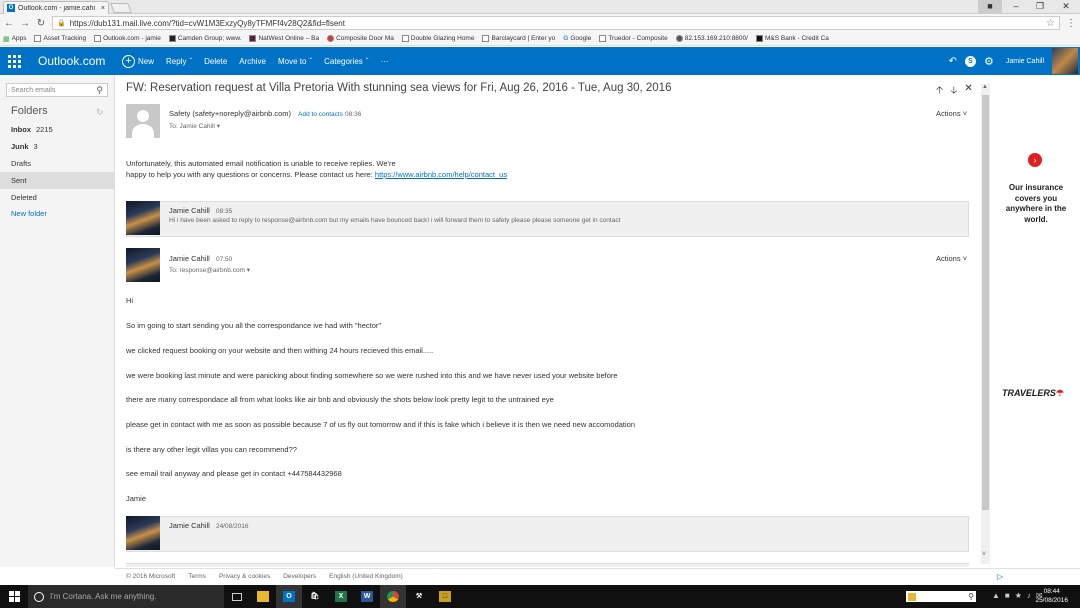 The image size is (1080, 608). Describe the element at coordinates (1050, 23) in the screenshot. I see `star-icon: ☆` at that location.